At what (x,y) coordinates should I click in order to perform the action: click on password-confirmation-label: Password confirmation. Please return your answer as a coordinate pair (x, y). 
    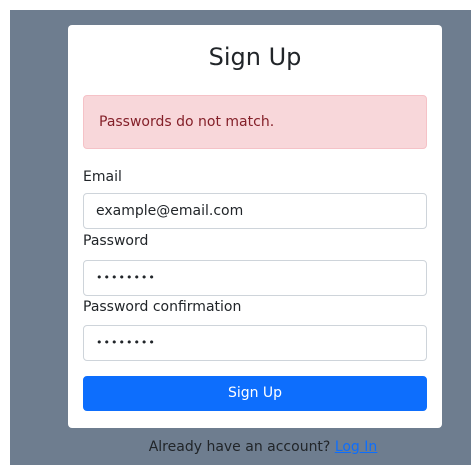
    Looking at the image, I should click on (162, 307).